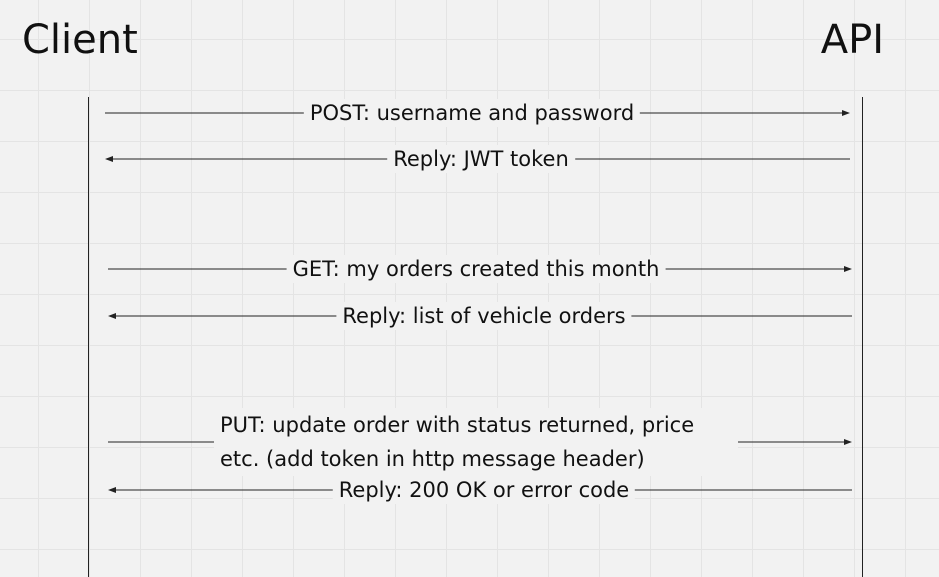 This screenshot has width=939, height=577. I want to click on message-label: Reply: list of vehicle orders, so click(484, 316).